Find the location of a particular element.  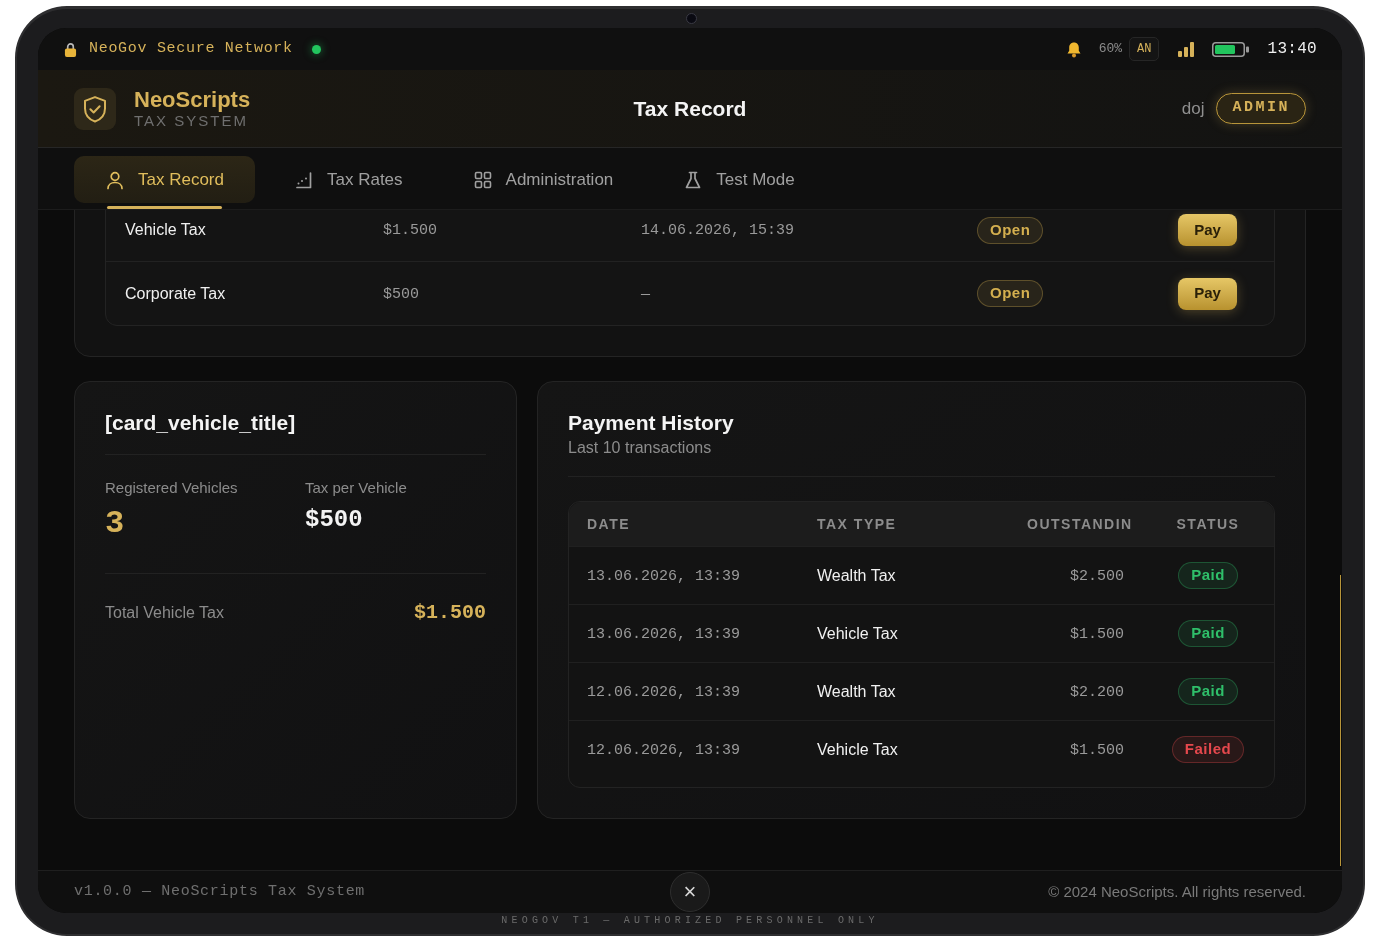

column-header: OUTSTANDIN is located at coordinates (1080, 524).